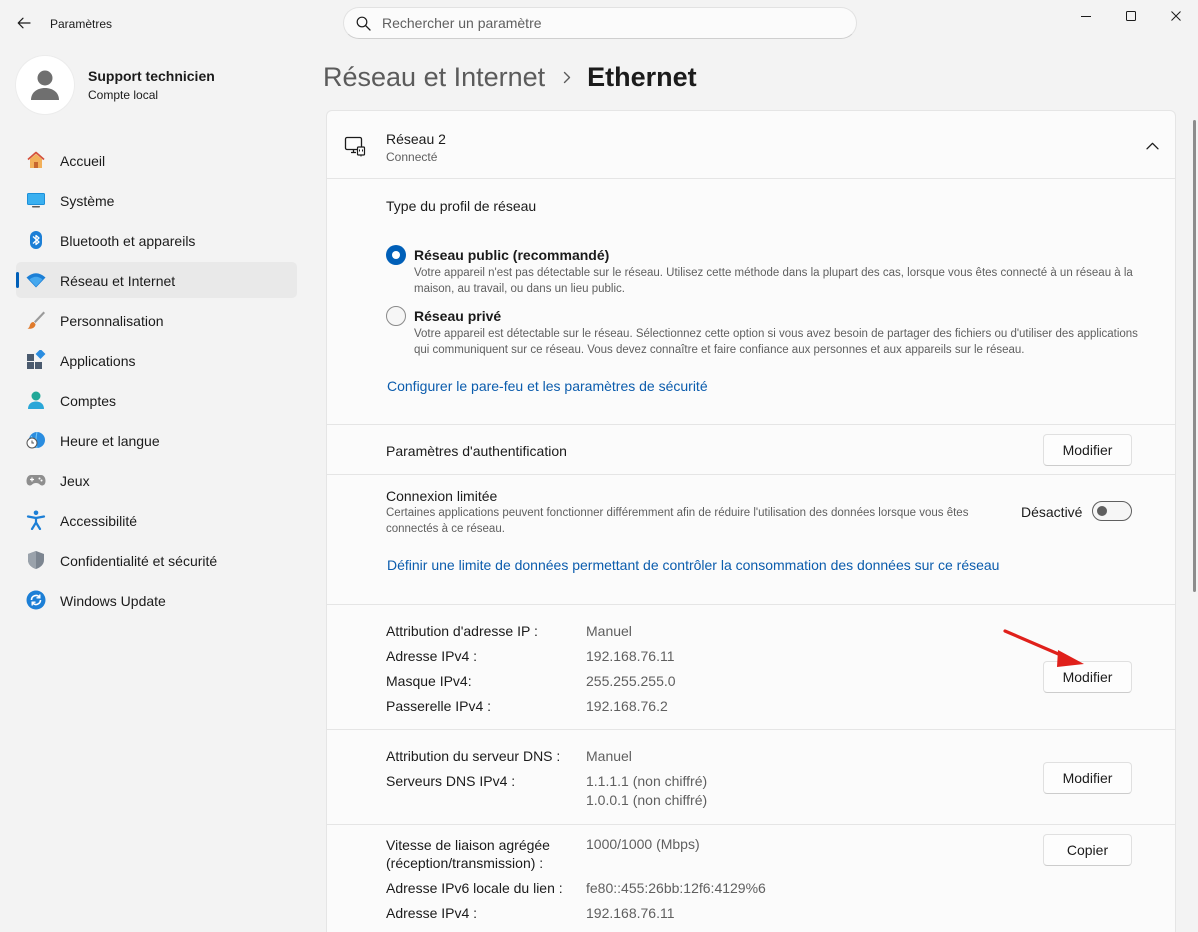  Describe the element at coordinates (123, 95) in the screenshot. I see `profile-account-type: Compte local` at that location.